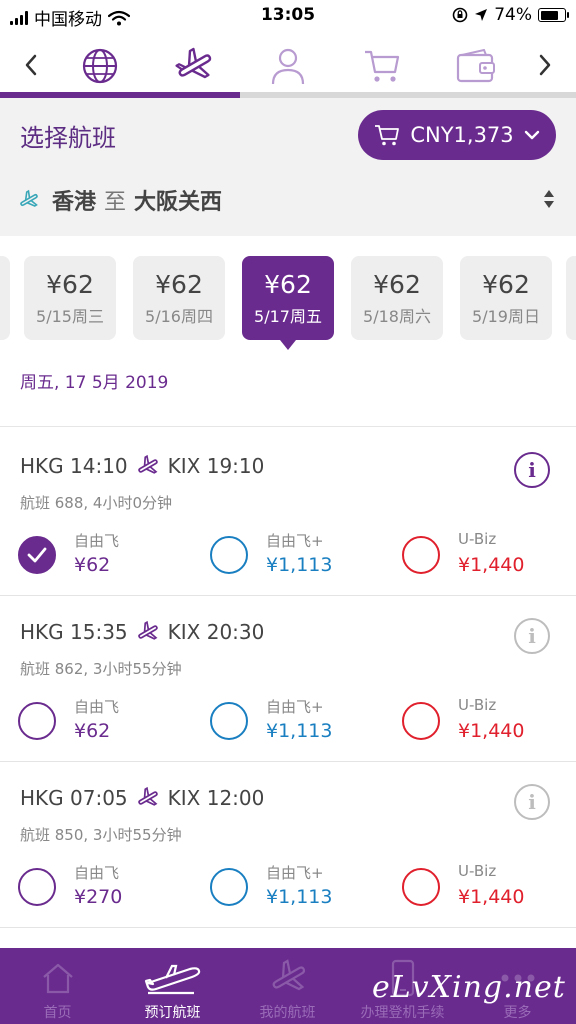  Describe the element at coordinates (462, 135) in the screenshot. I see `total-price: CNY1,373` at that location.